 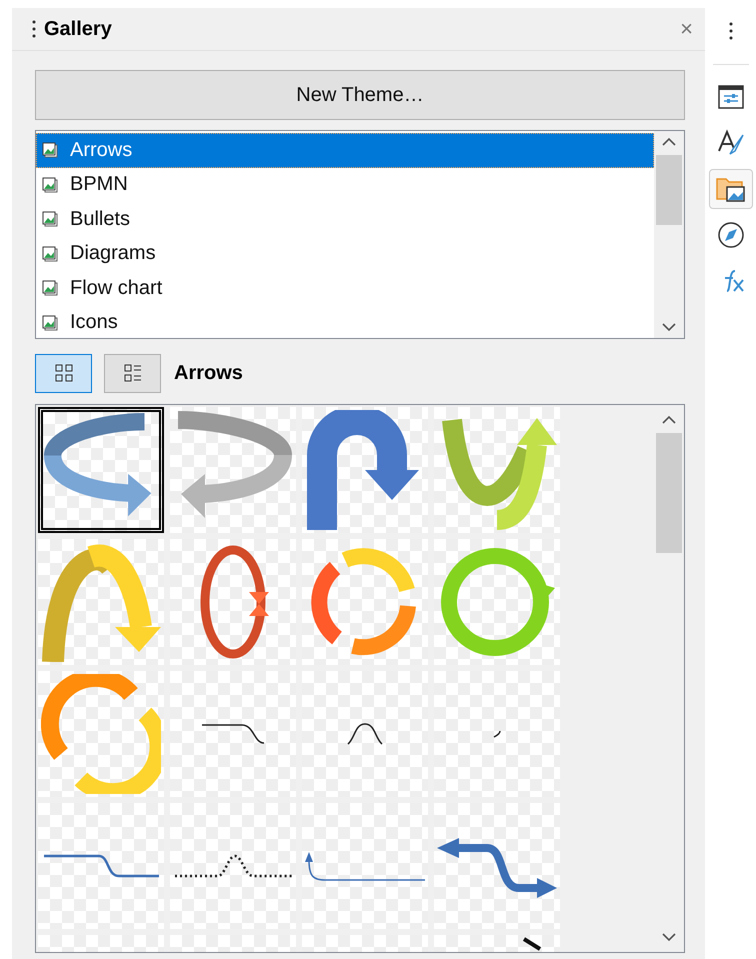 What do you see at coordinates (730, 31) in the screenshot?
I see `menu-icon` at bounding box center [730, 31].